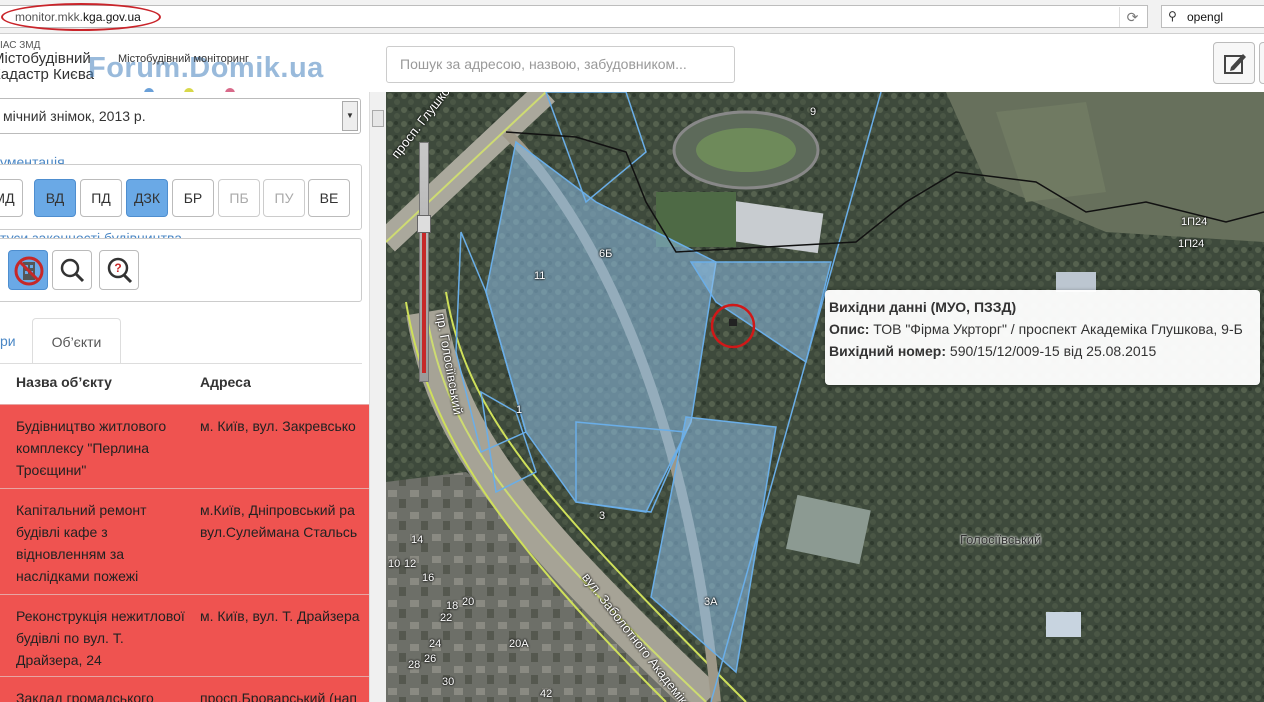 The height and width of the screenshot is (702, 1264). I want to click on row-address: м. Київ, вул. Т. Драйзера, so click(280, 616).